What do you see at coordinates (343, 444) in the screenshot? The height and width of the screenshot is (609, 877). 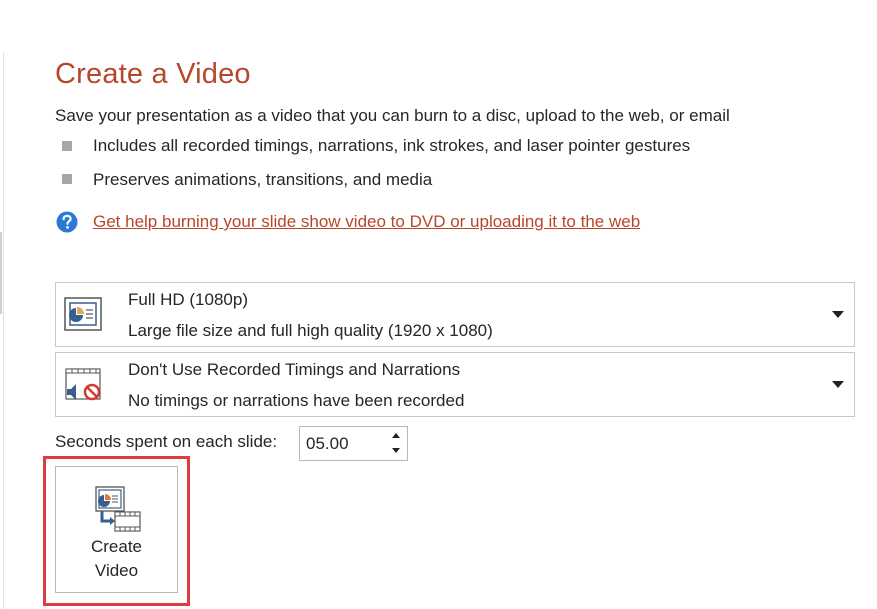 I see `seconds-input` at bounding box center [343, 444].